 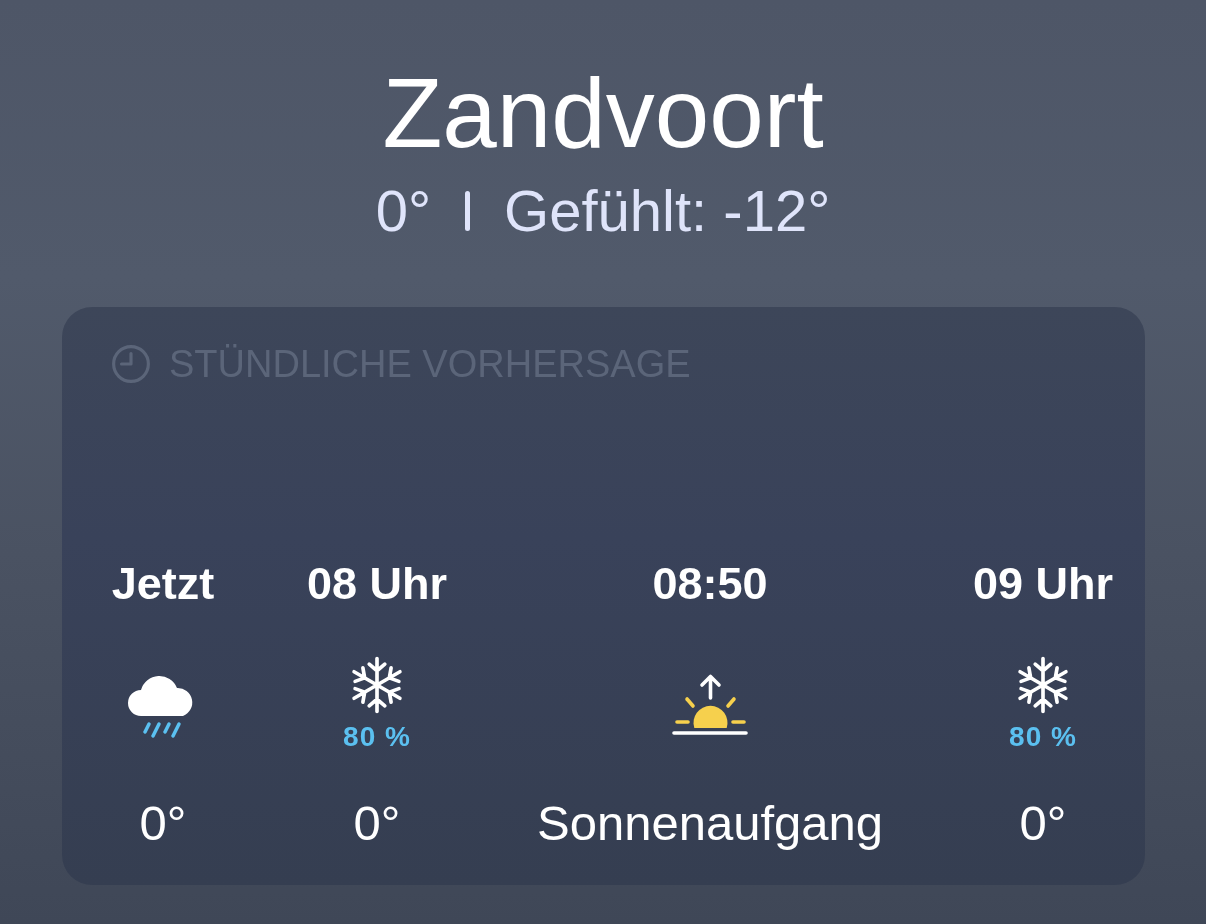 I want to click on forecast-time: 09 Uhr, so click(x=1043, y=584).